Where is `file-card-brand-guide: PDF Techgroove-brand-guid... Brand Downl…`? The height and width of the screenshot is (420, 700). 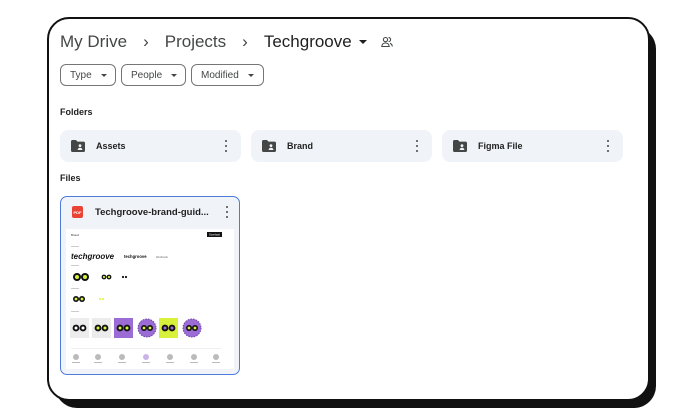
file-card-brand-guide: PDF Techgroove-brand-guid... Brand Downl… is located at coordinates (150, 285).